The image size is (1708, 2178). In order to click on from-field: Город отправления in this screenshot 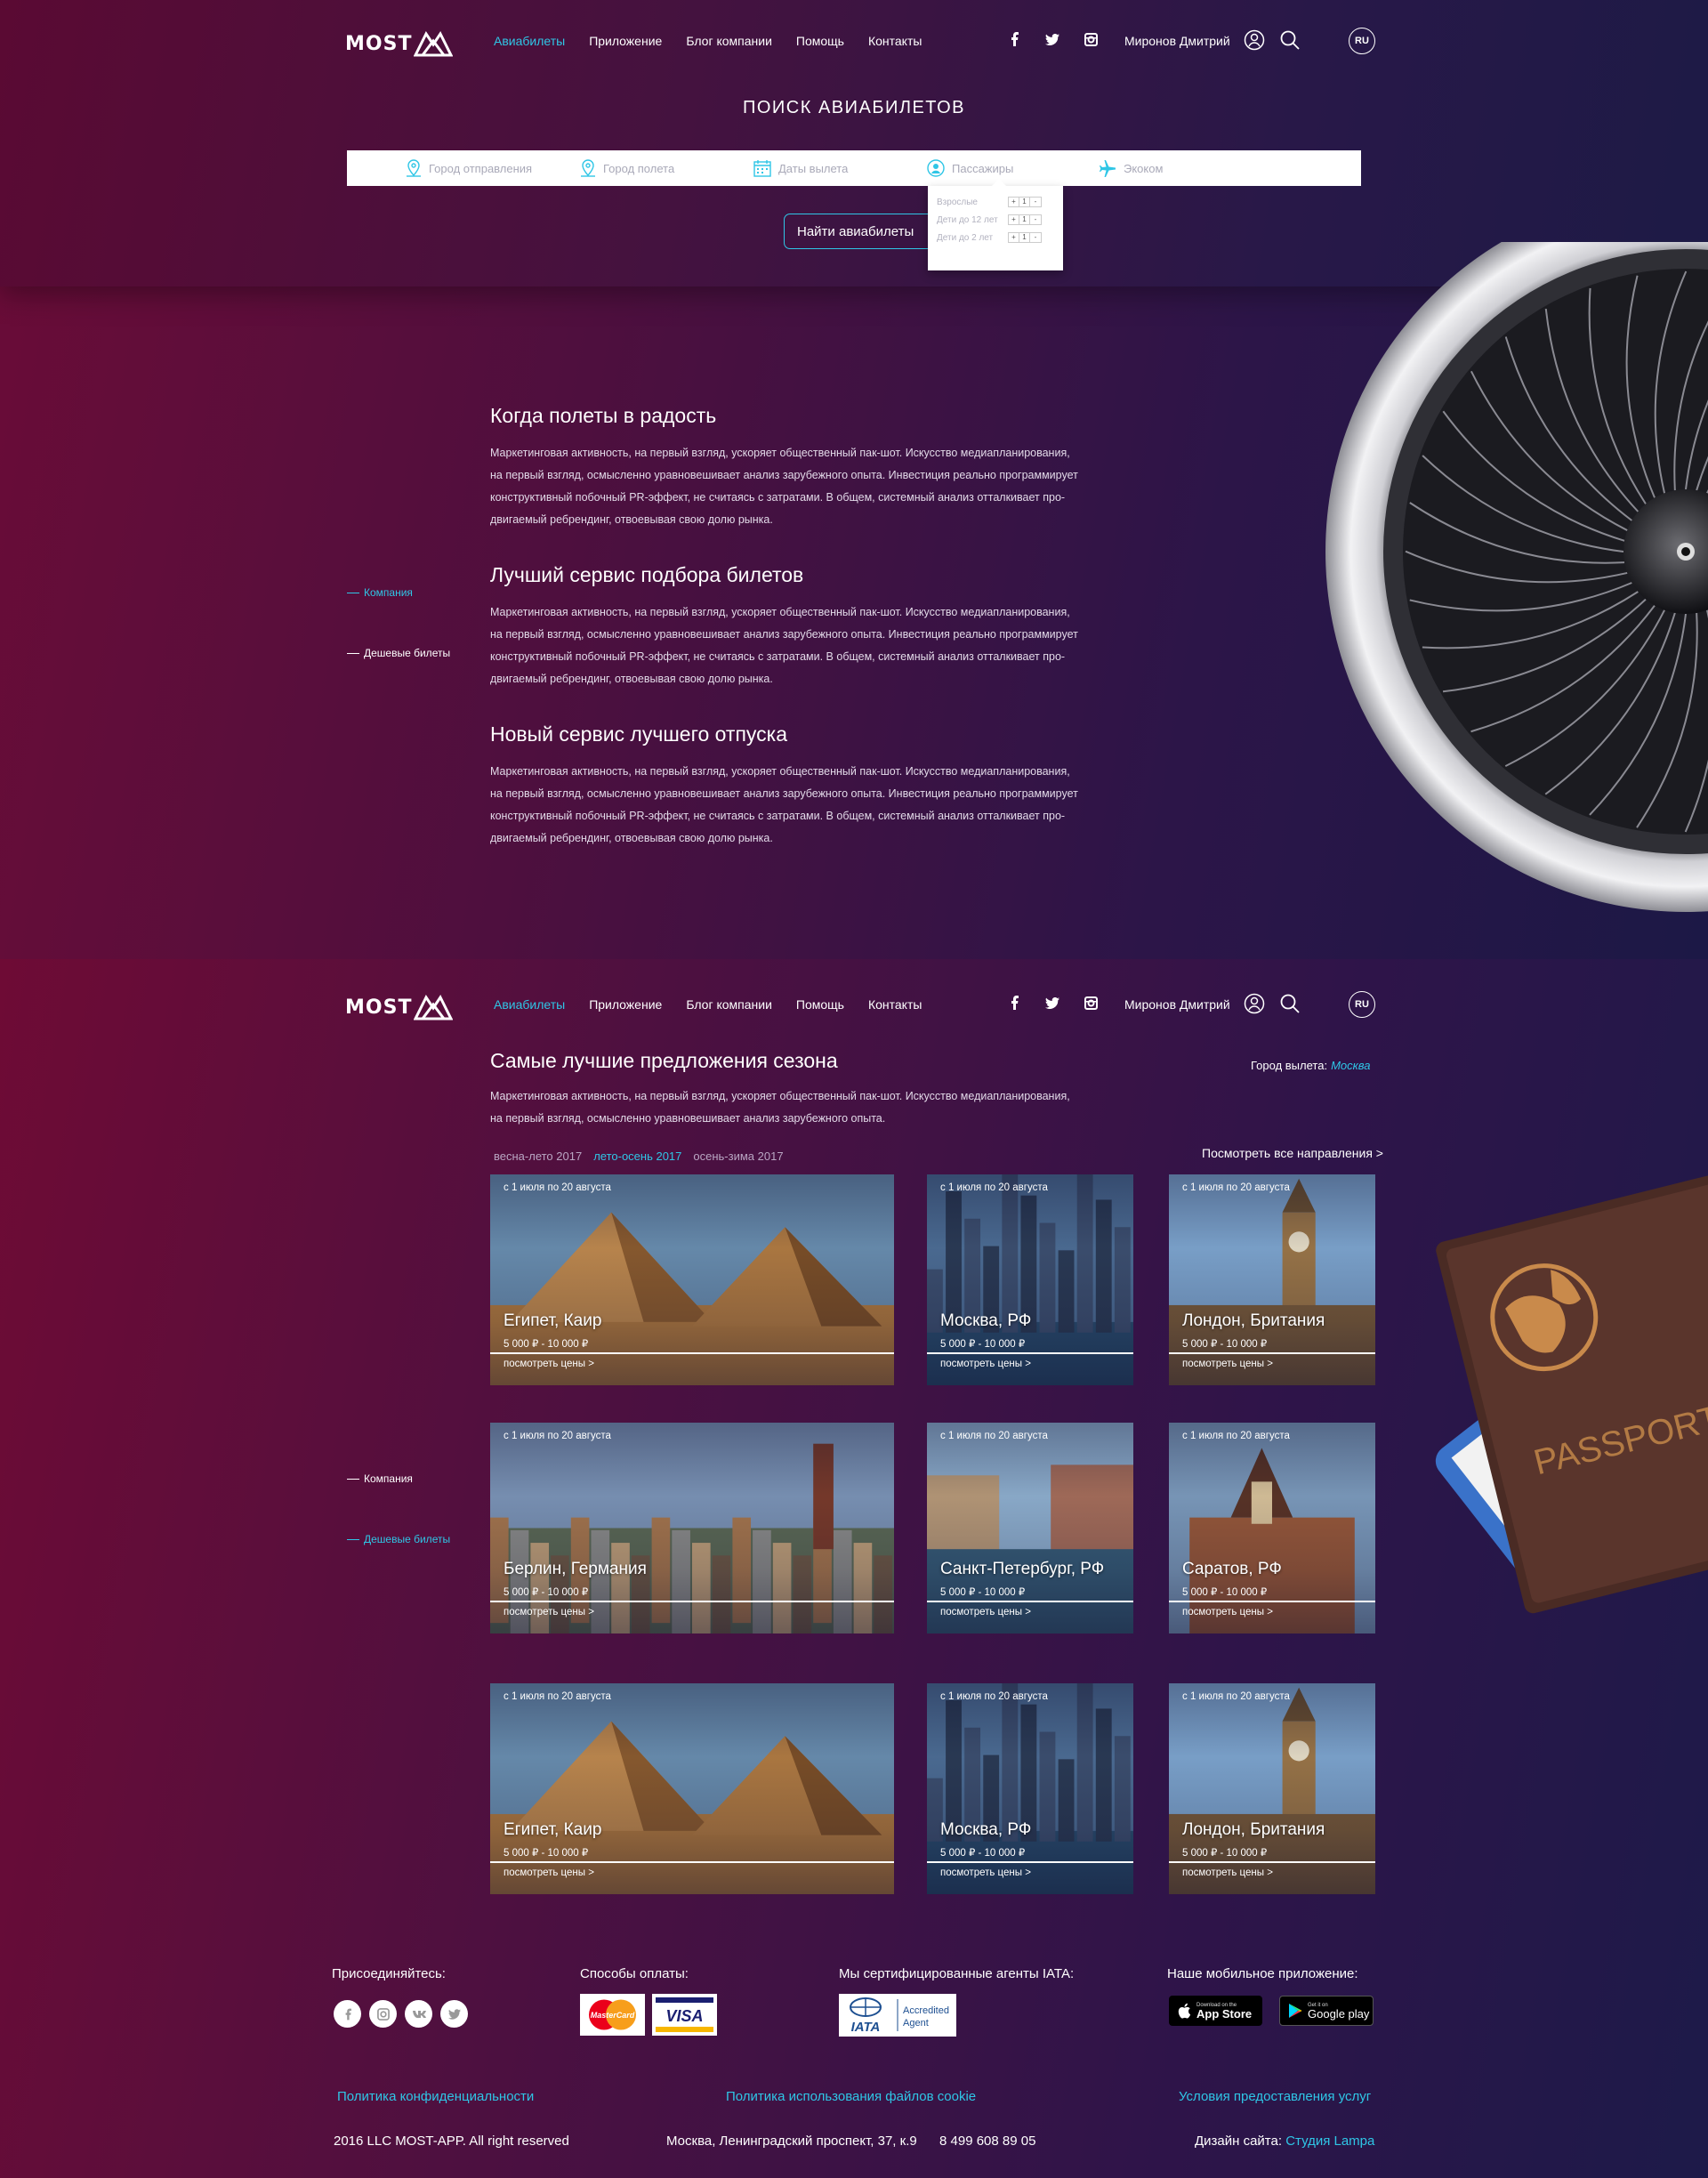, I will do `click(469, 168)`.